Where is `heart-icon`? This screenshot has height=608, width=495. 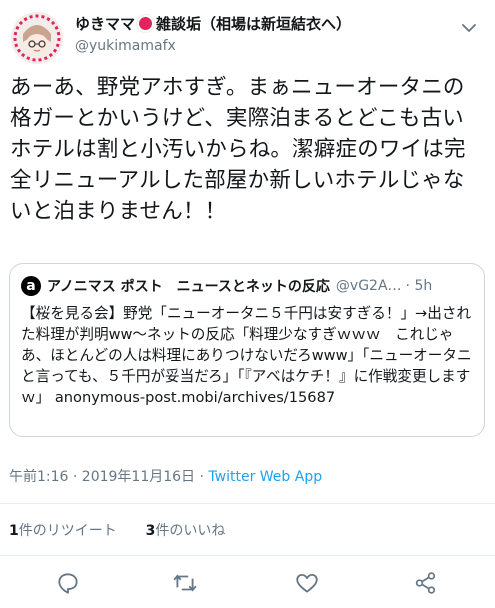
heart-icon is located at coordinates (307, 583).